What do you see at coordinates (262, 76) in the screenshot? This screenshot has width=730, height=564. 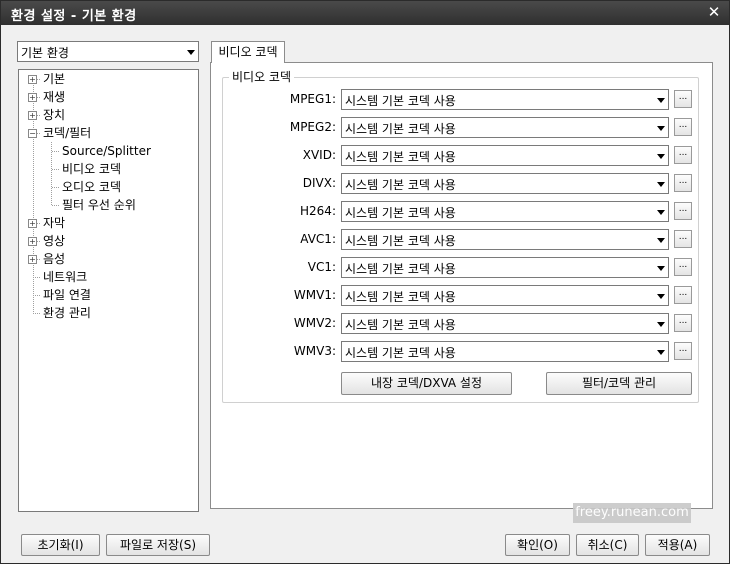 I see `group-title: 비디오 코덱` at bounding box center [262, 76].